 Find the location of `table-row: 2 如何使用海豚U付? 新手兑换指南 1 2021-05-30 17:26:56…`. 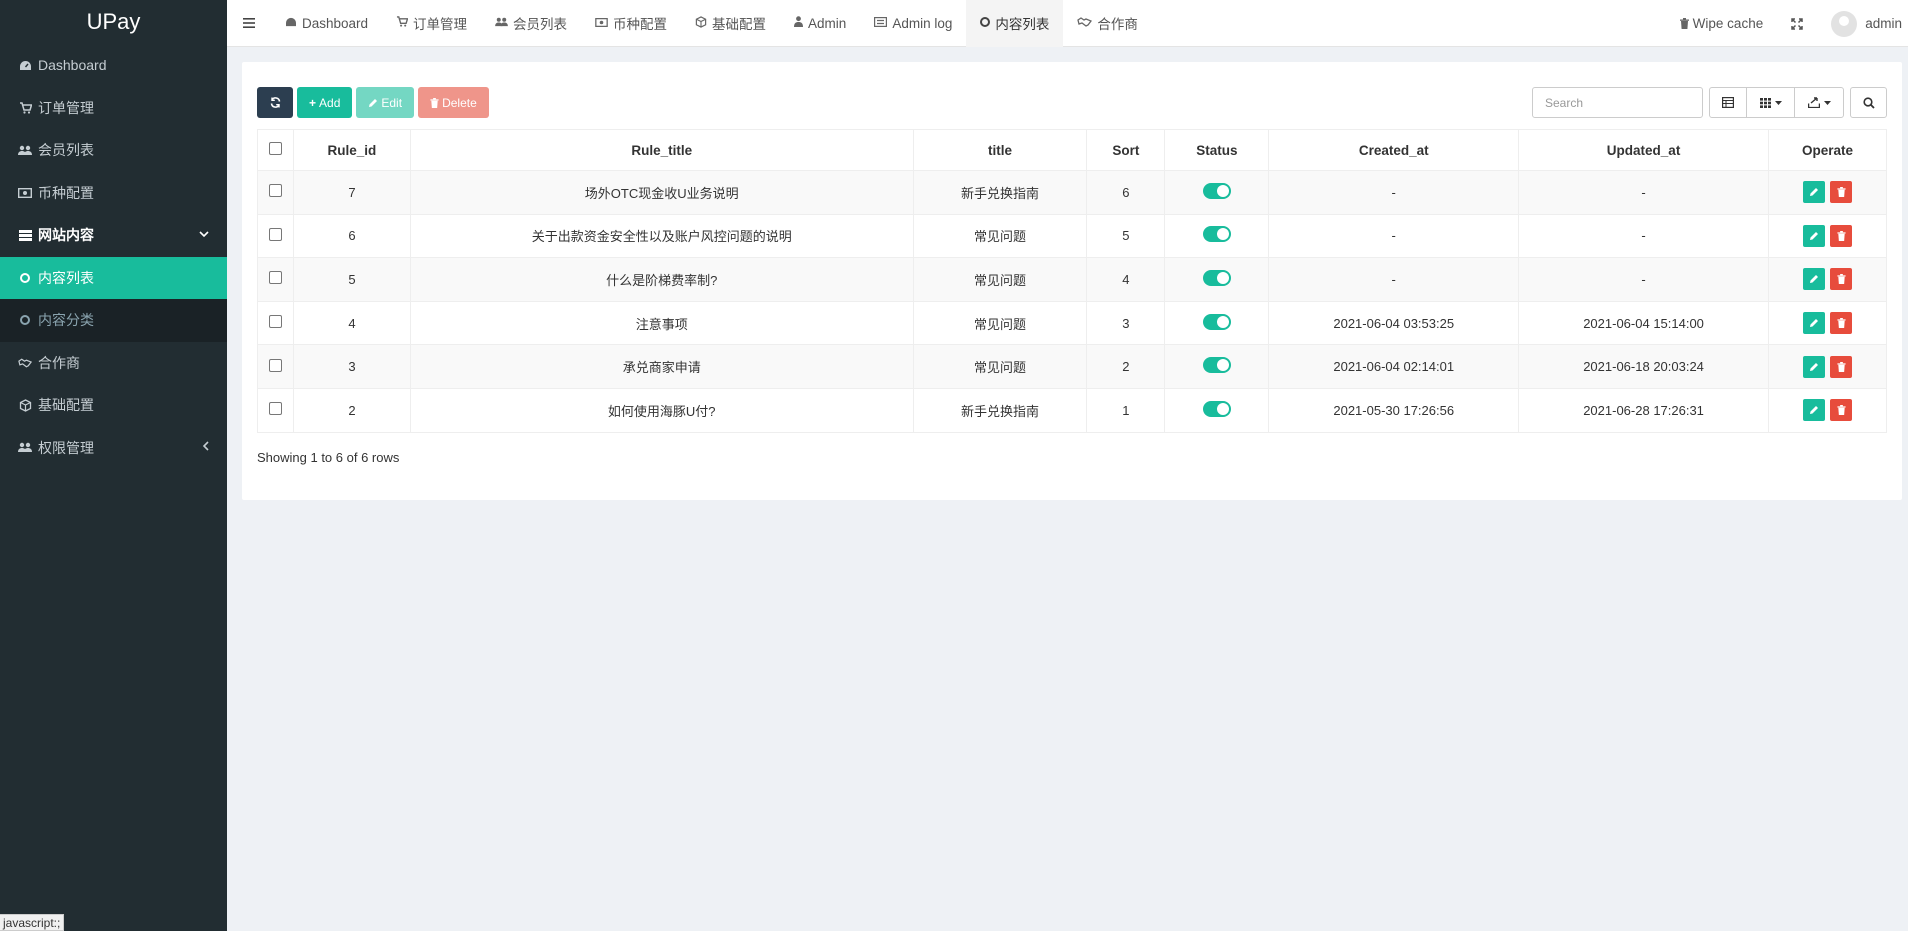

table-row: 2 如何使用海豚U付? 新手兑换指南 1 2021-05-30 17:26:56… is located at coordinates (1072, 410).